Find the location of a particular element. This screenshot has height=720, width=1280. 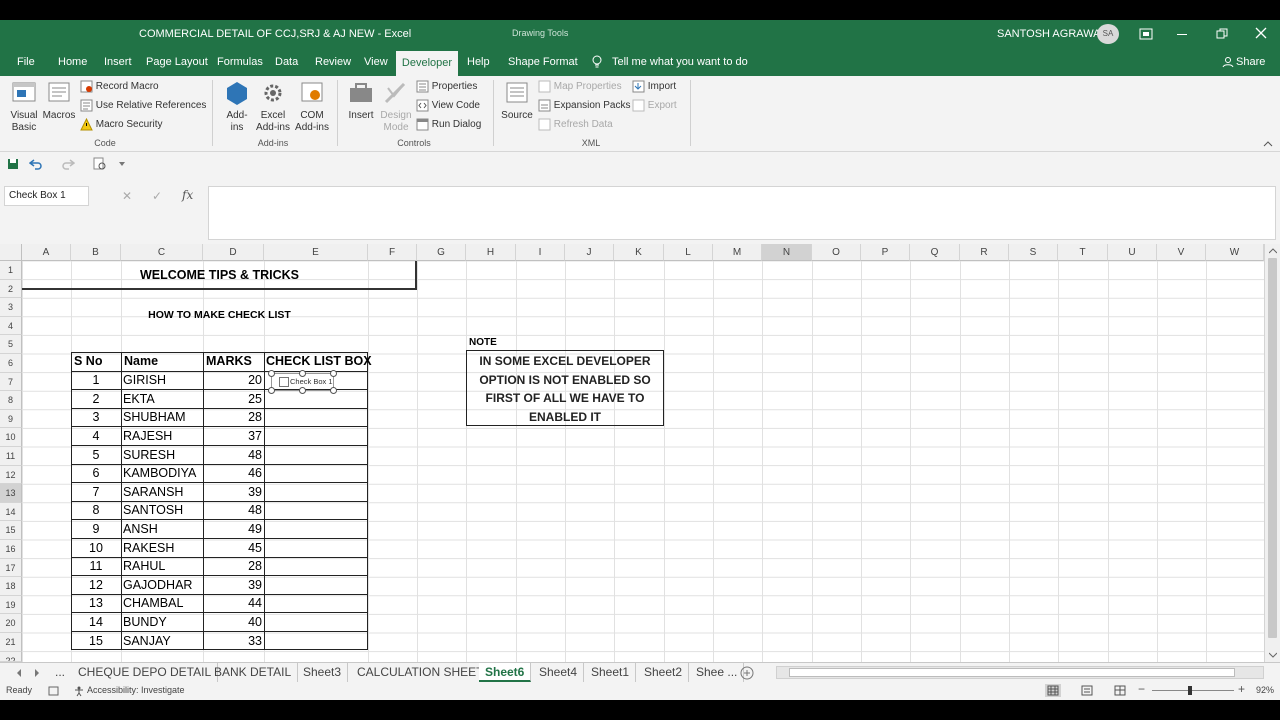

marks-cell: 33 is located at coordinates (233, 641).